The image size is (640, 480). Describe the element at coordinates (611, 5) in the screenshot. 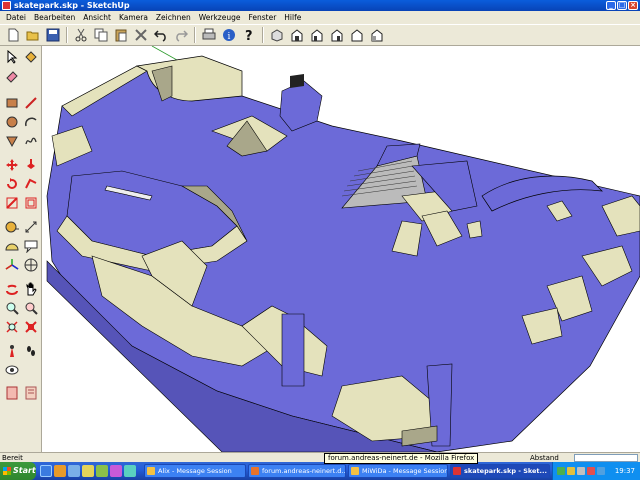

I see `minimize-button: _` at that location.